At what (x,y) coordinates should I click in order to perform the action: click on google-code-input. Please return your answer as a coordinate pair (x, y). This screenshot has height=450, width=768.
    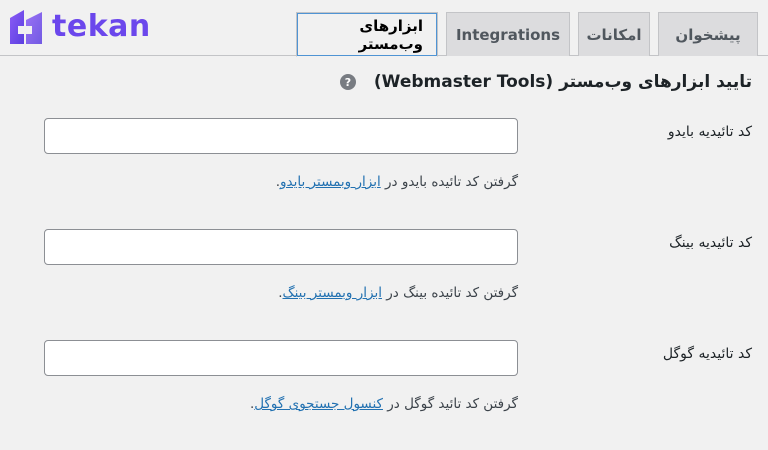
    Looking at the image, I should click on (281, 358).